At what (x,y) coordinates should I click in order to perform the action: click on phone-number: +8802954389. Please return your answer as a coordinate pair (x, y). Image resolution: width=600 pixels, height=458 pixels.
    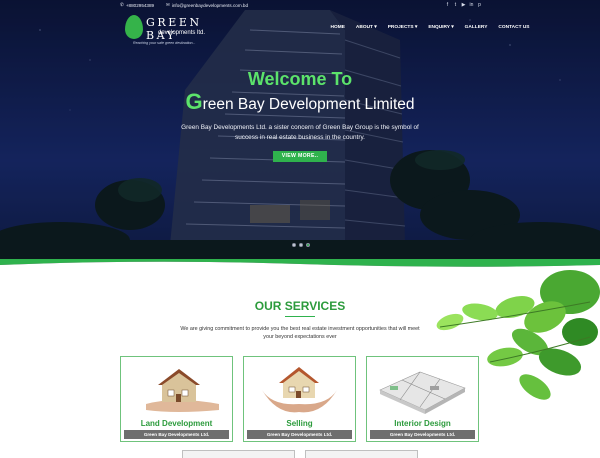
    Looking at the image, I should click on (140, 5).